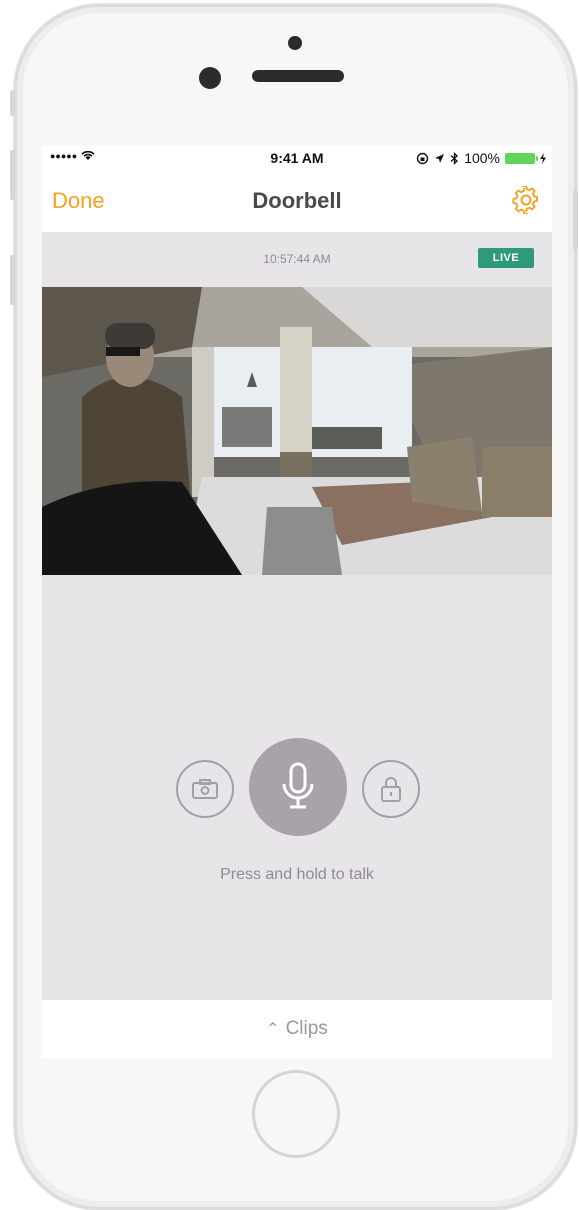  What do you see at coordinates (454, 158) in the screenshot?
I see `bluetooth-icon` at bounding box center [454, 158].